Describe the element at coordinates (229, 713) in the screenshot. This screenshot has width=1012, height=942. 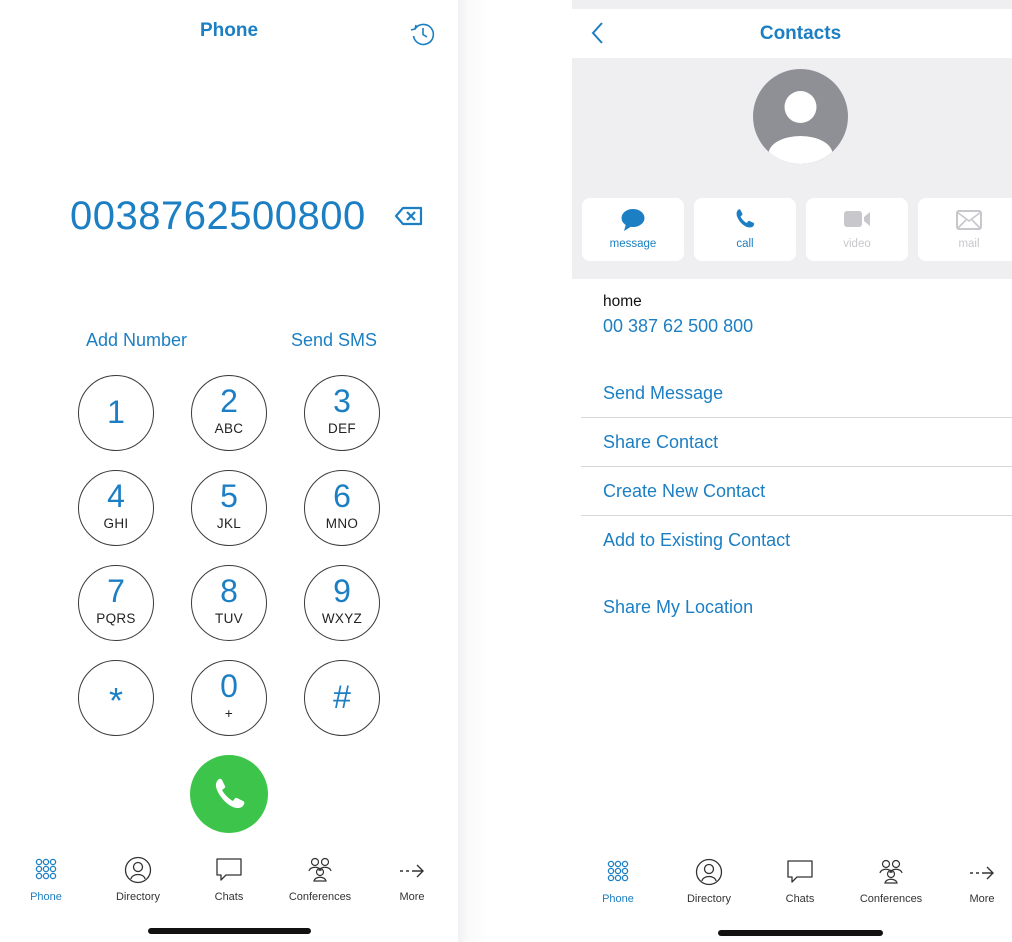
I see `key-letters: +` at that location.